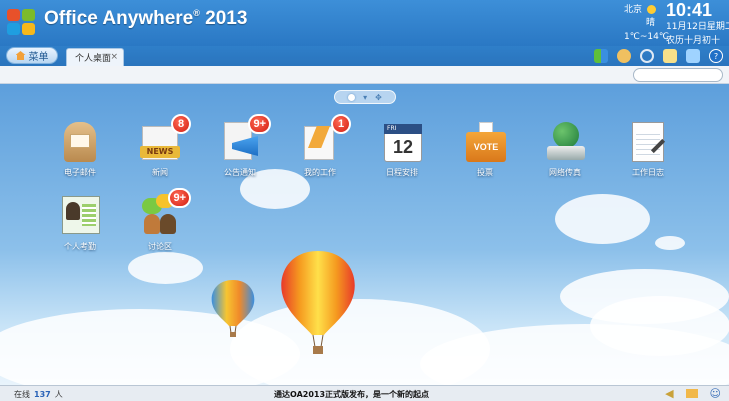 This screenshot has height=401, width=729. What do you see at coordinates (164, 213) in the screenshot?
I see `forum-icon: 9+` at bounding box center [164, 213].